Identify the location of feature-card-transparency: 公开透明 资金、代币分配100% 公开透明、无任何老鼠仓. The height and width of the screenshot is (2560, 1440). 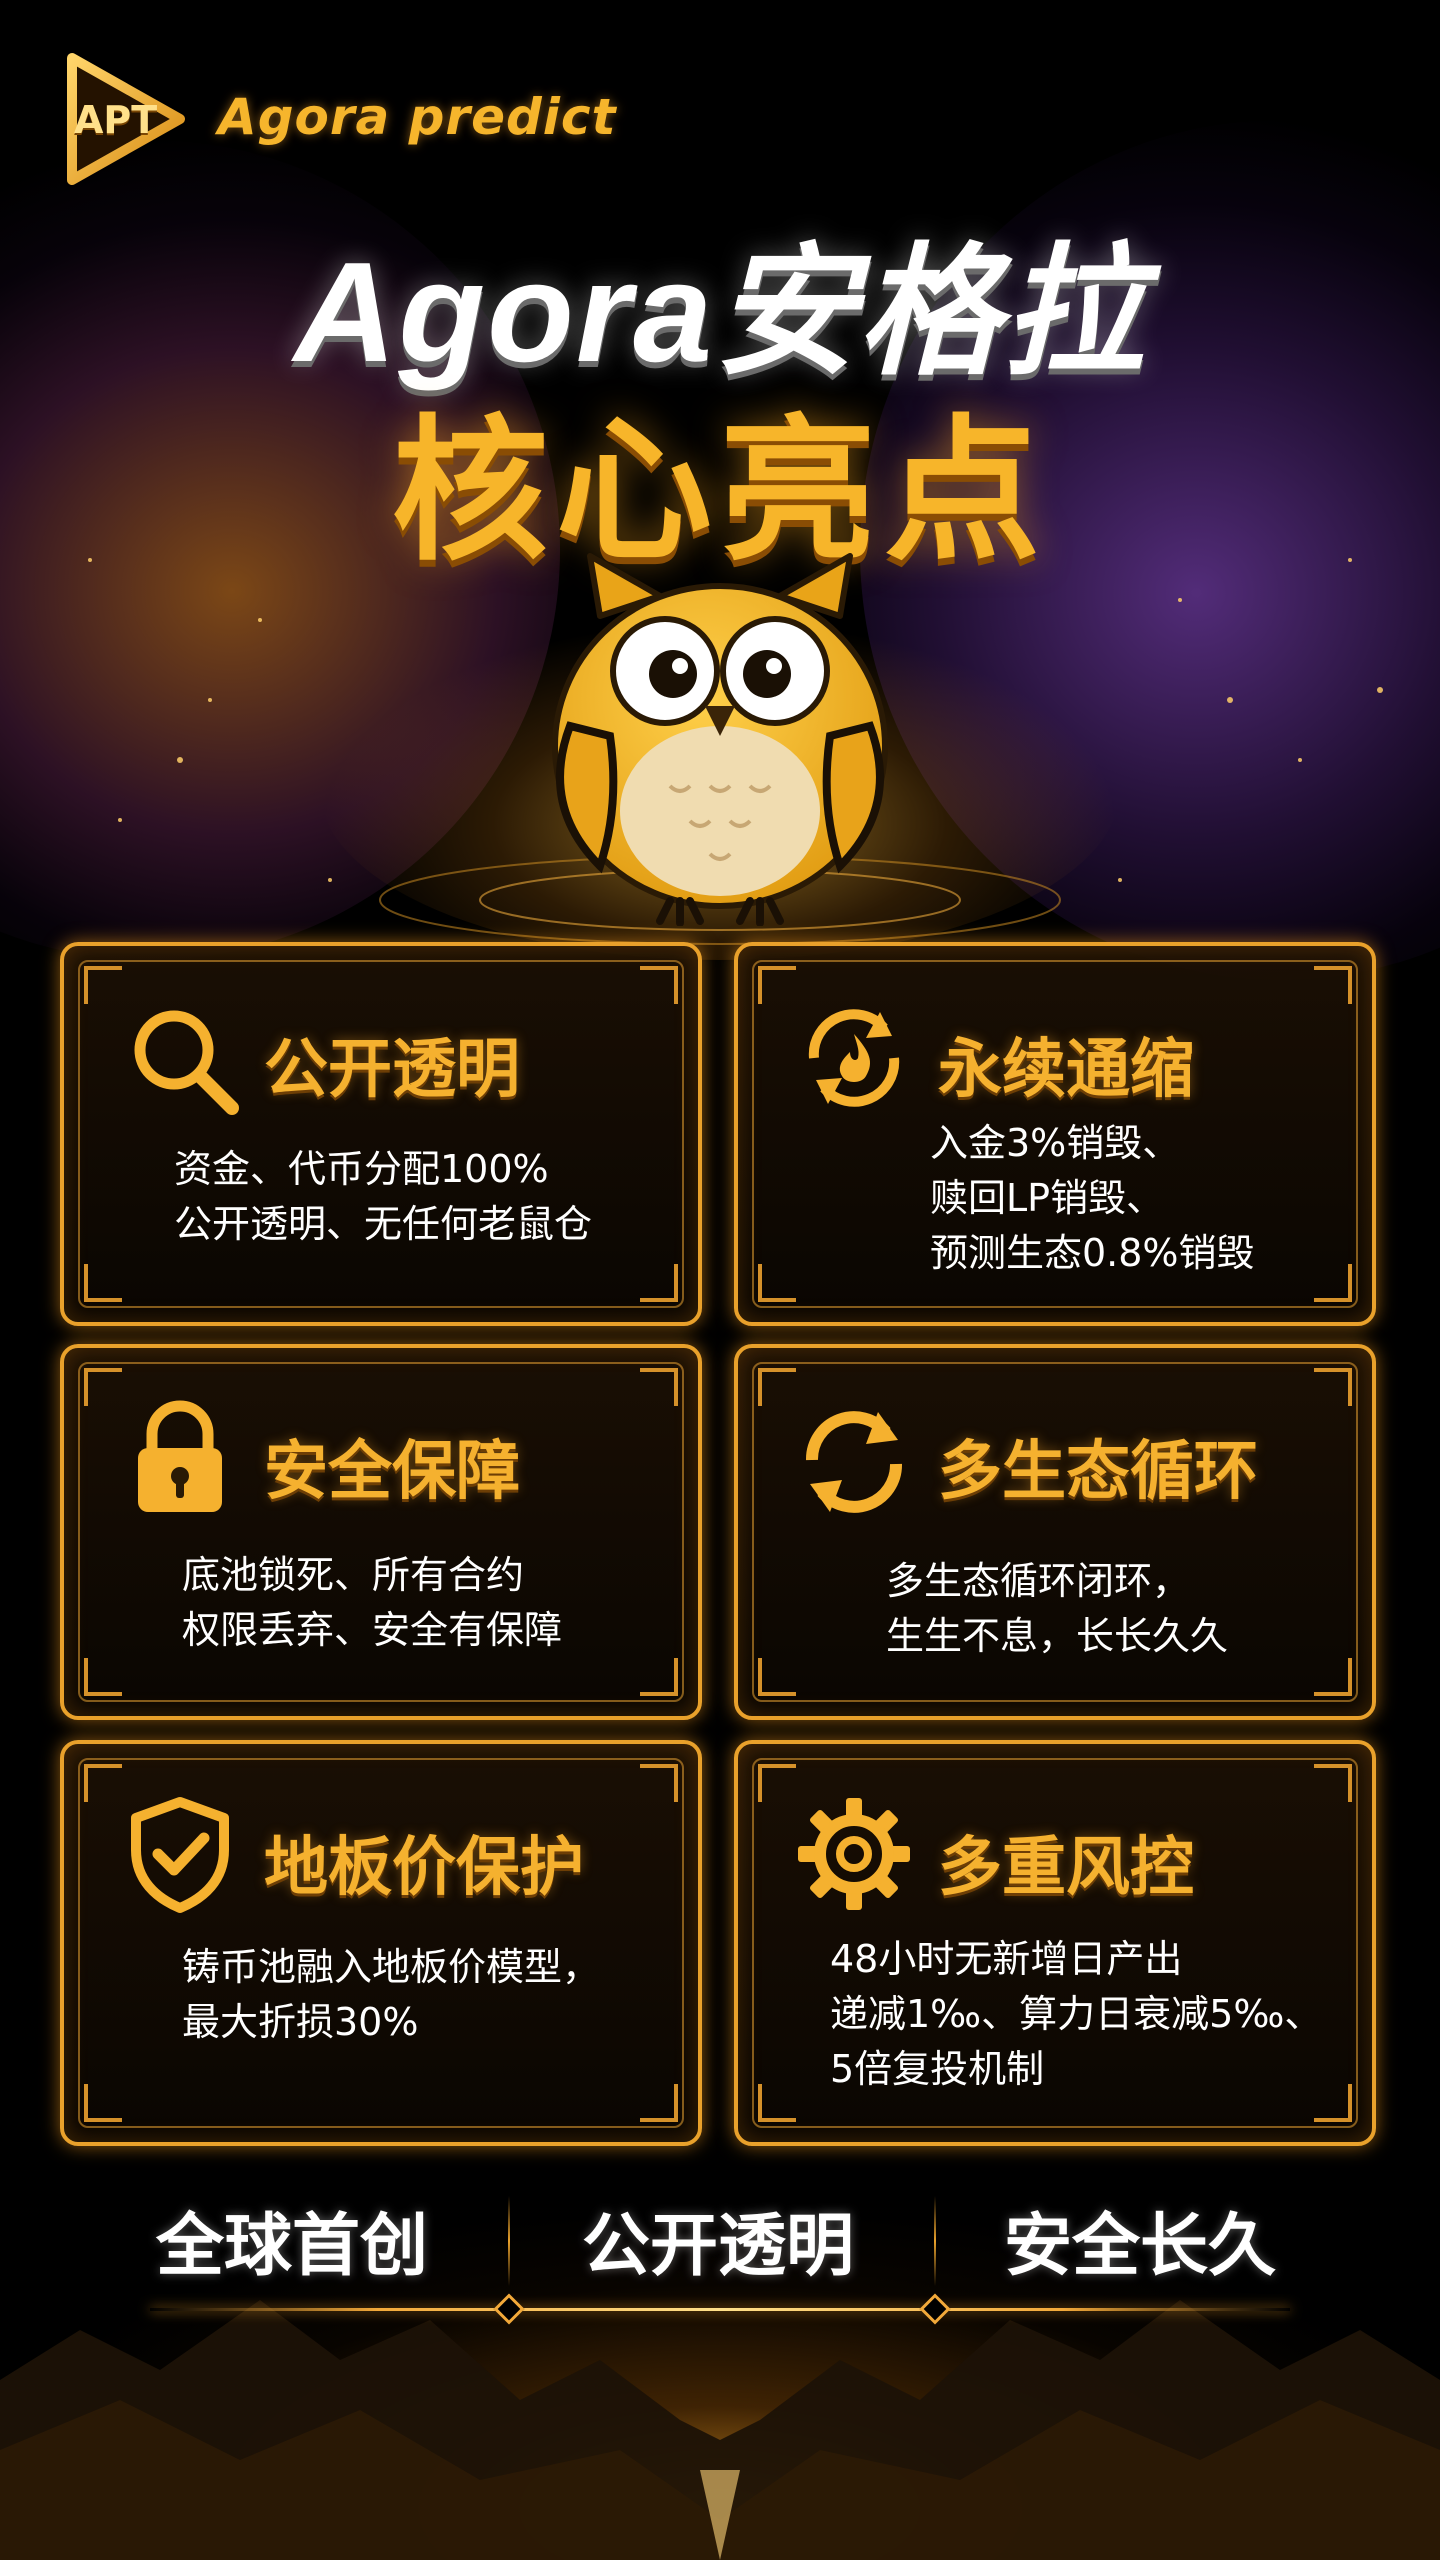
(381, 1134).